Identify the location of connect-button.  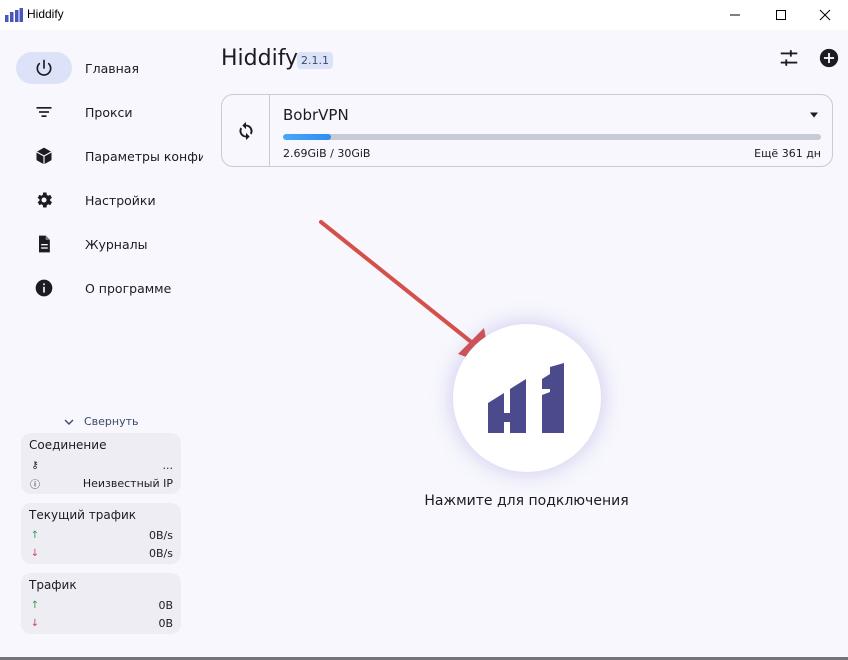
(527, 398).